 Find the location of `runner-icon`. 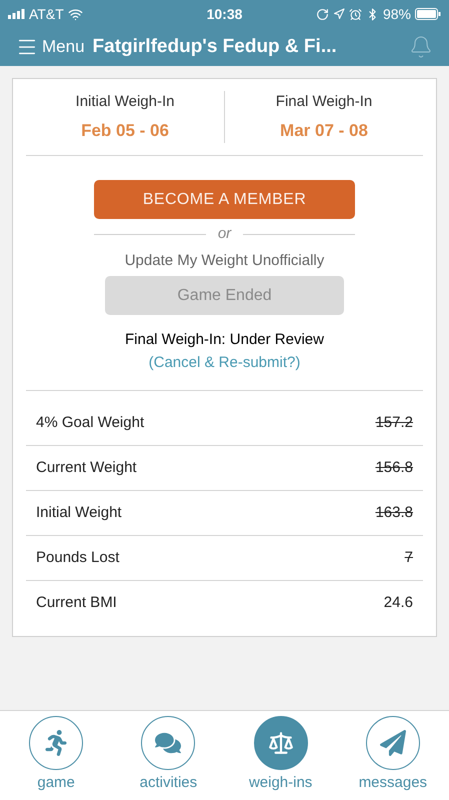

runner-icon is located at coordinates (56, 743).